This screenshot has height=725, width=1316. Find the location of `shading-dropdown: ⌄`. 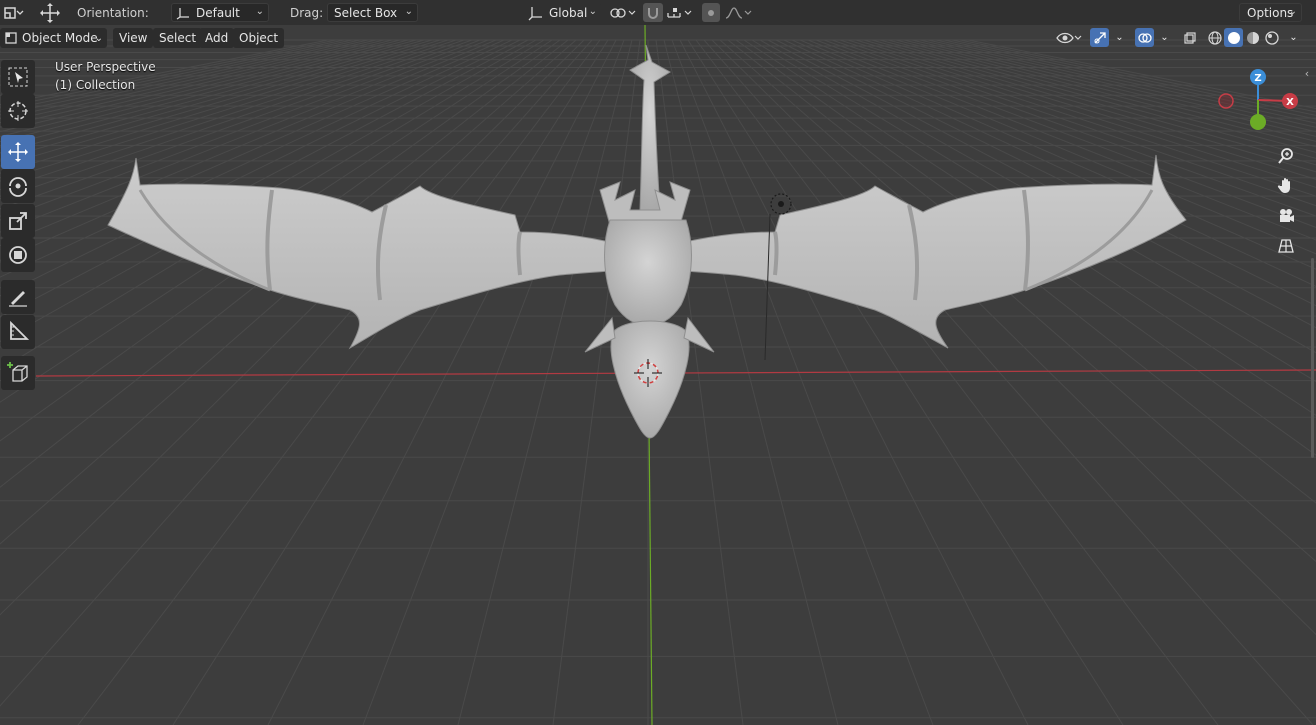

shading-dropdown: ⌄ is located at coordinates (1293, 37).